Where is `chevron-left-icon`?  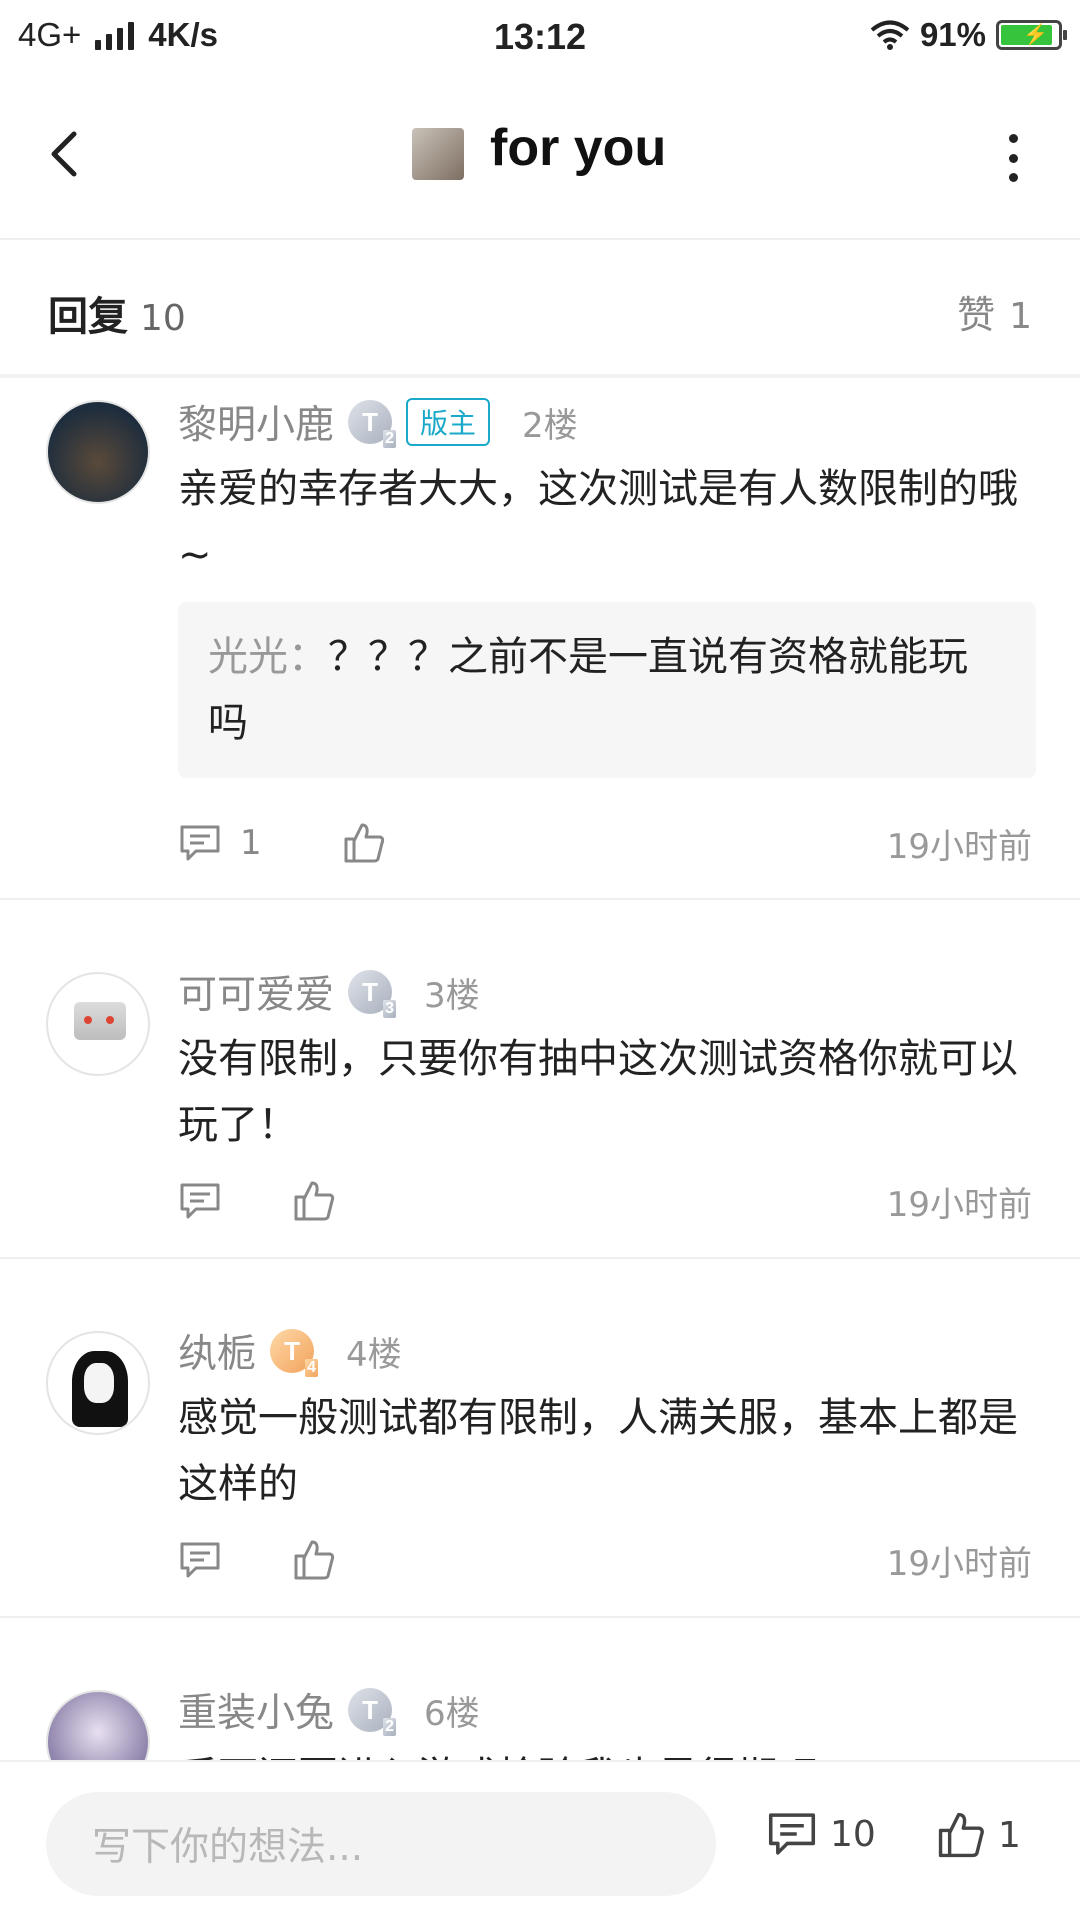
chevron-left-icon is located at coordinates (64, 154).